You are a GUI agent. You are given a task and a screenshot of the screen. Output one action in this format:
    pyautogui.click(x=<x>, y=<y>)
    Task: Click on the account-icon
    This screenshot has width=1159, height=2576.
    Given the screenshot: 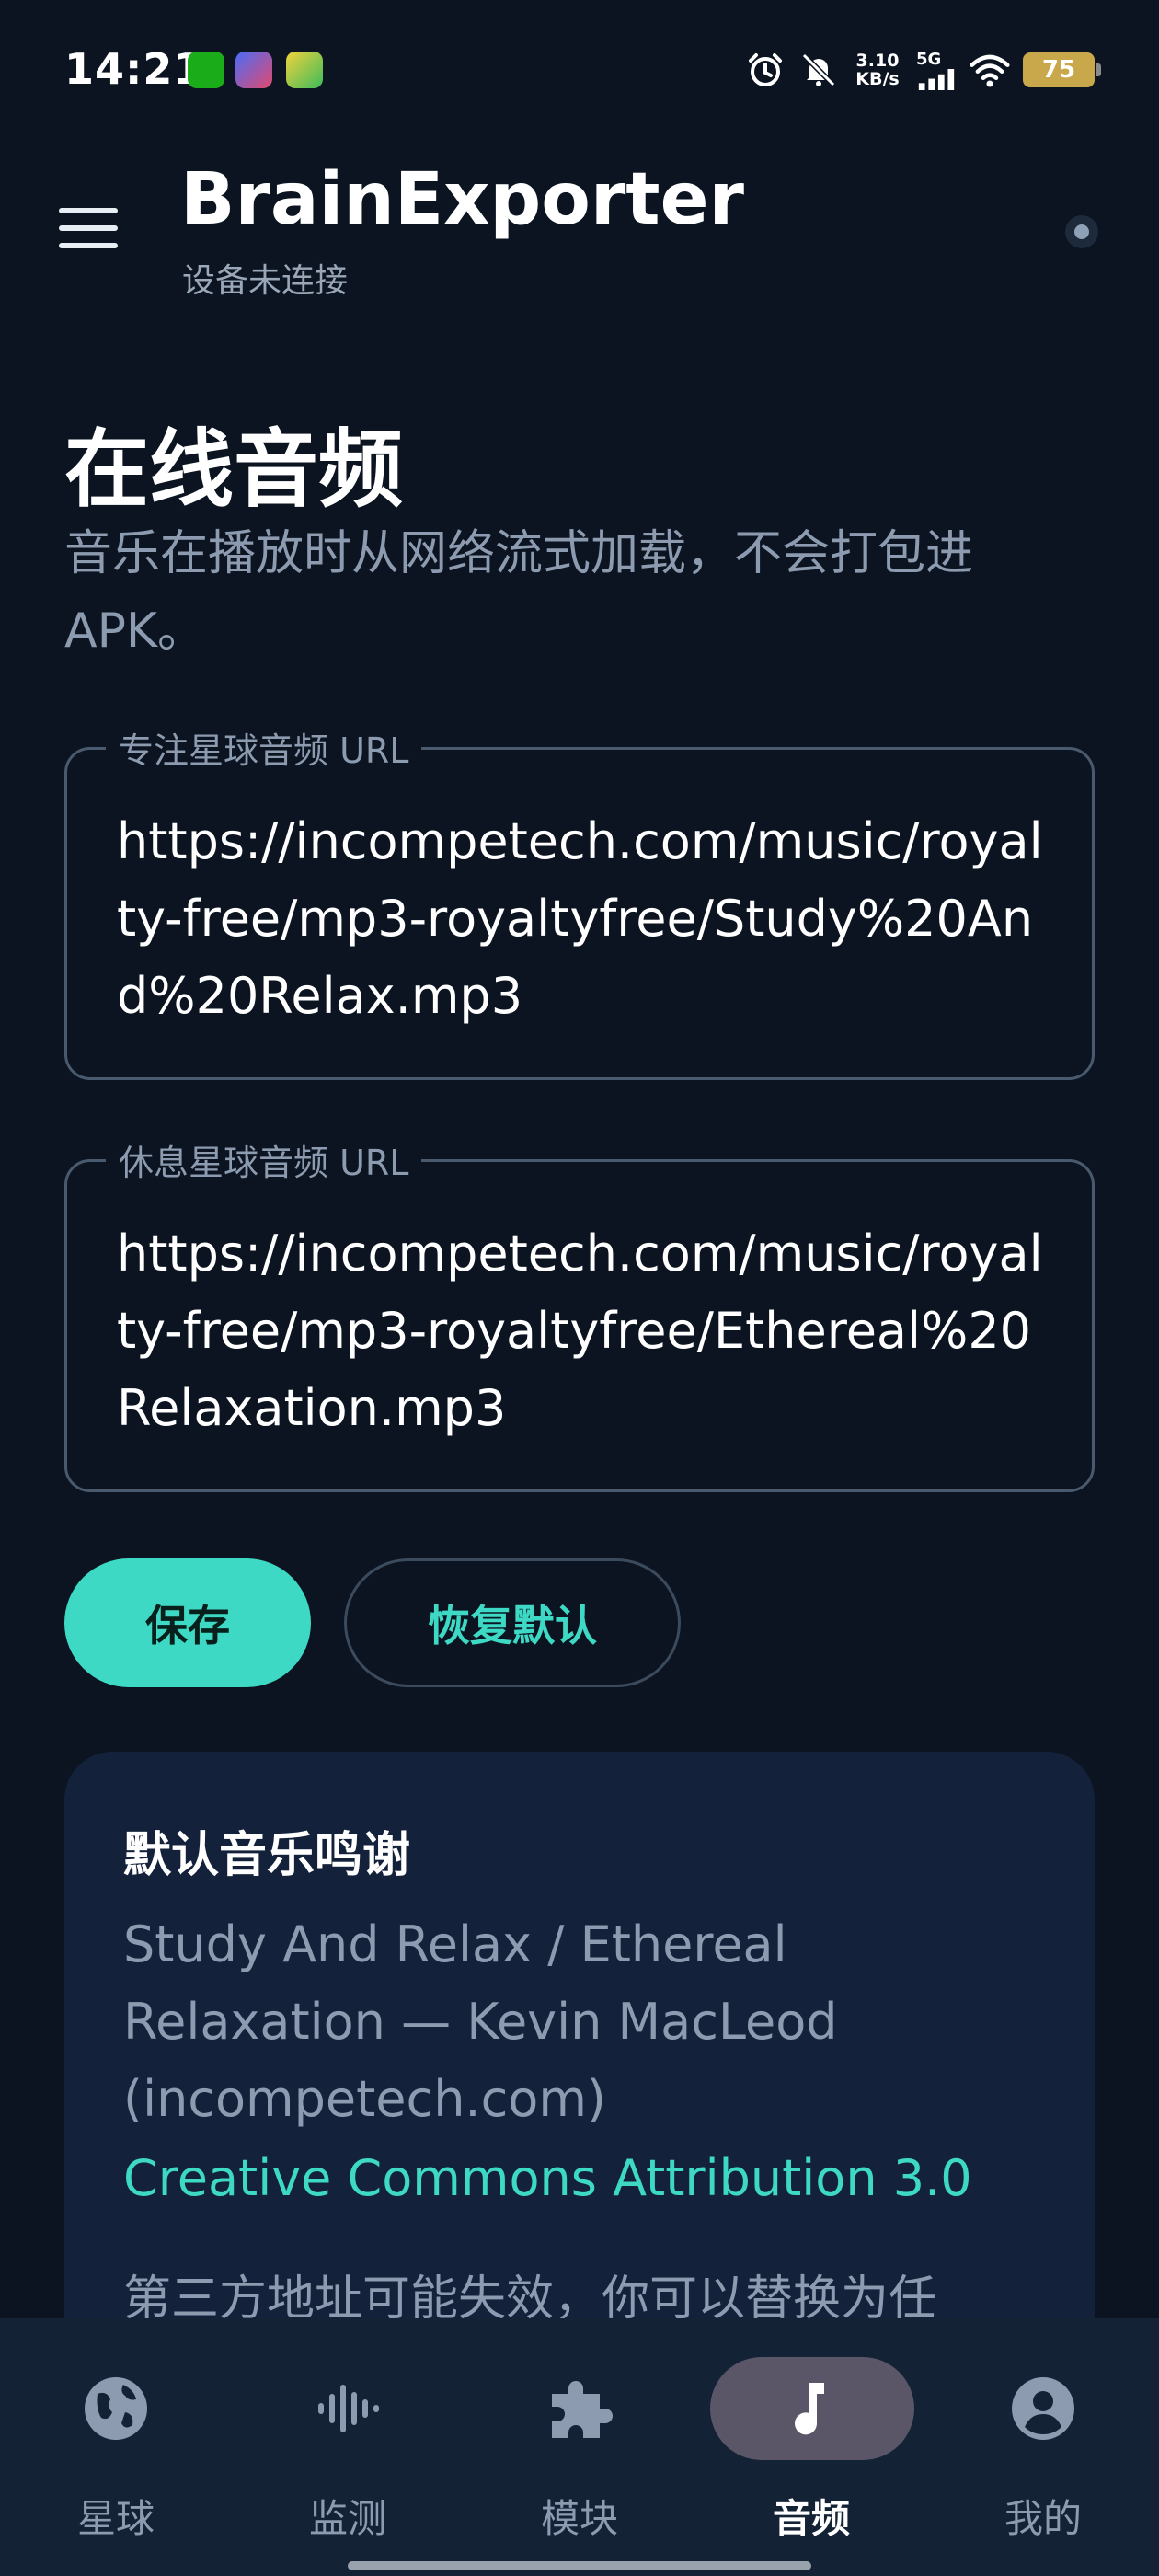 What is the action you would take?
    pyautogui.click(x=1043, y=2408)
    